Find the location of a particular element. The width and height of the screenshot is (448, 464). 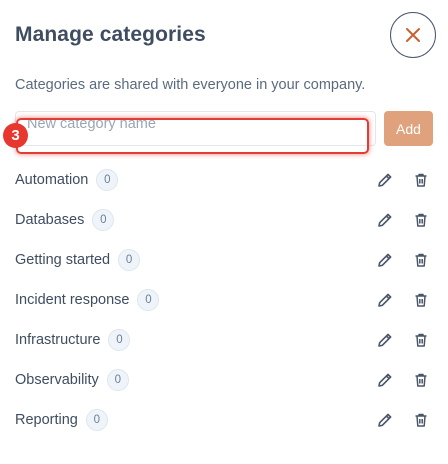

step-marker-badge: 3 is located at coordinates (15, 135).